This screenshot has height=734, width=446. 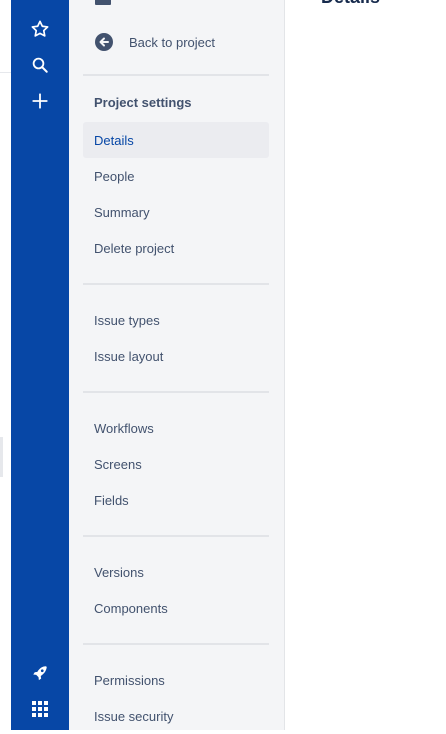 I want to click on sidebar-item-label: People, so click(x=114, y=176).